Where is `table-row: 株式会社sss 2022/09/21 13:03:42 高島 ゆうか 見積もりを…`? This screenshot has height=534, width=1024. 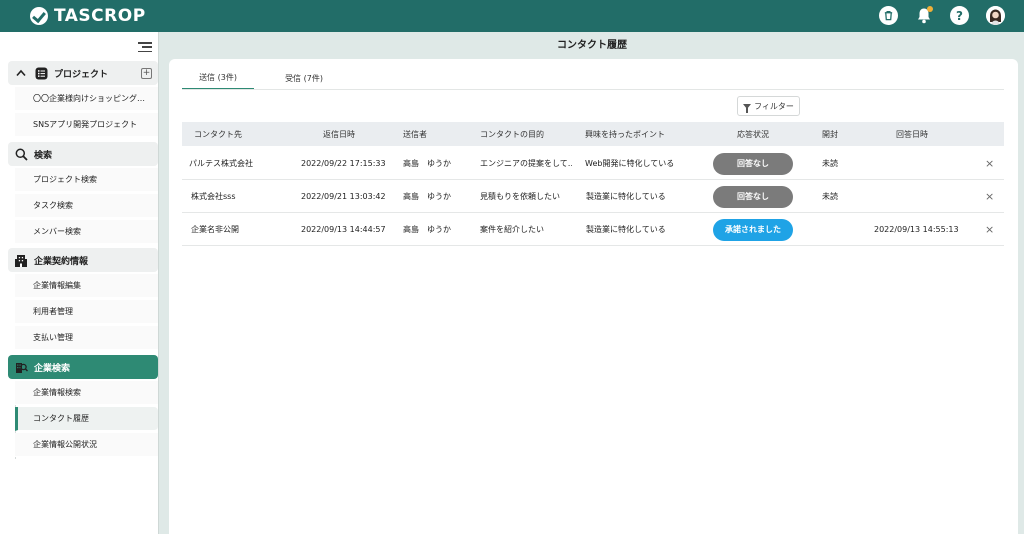 table-row: 株式会社sss 2022/09/21 13:03:42 高島 ゆうか 見積もりを… is located at coordinates (593, 196).